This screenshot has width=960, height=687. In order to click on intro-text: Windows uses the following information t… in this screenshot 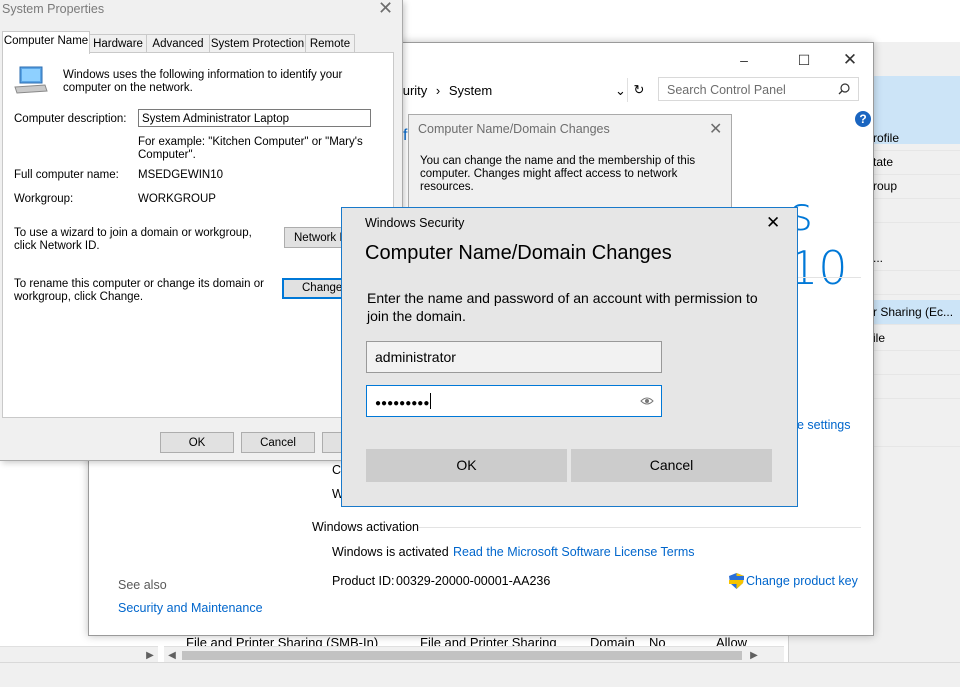, I will do `click(203, 81)`.